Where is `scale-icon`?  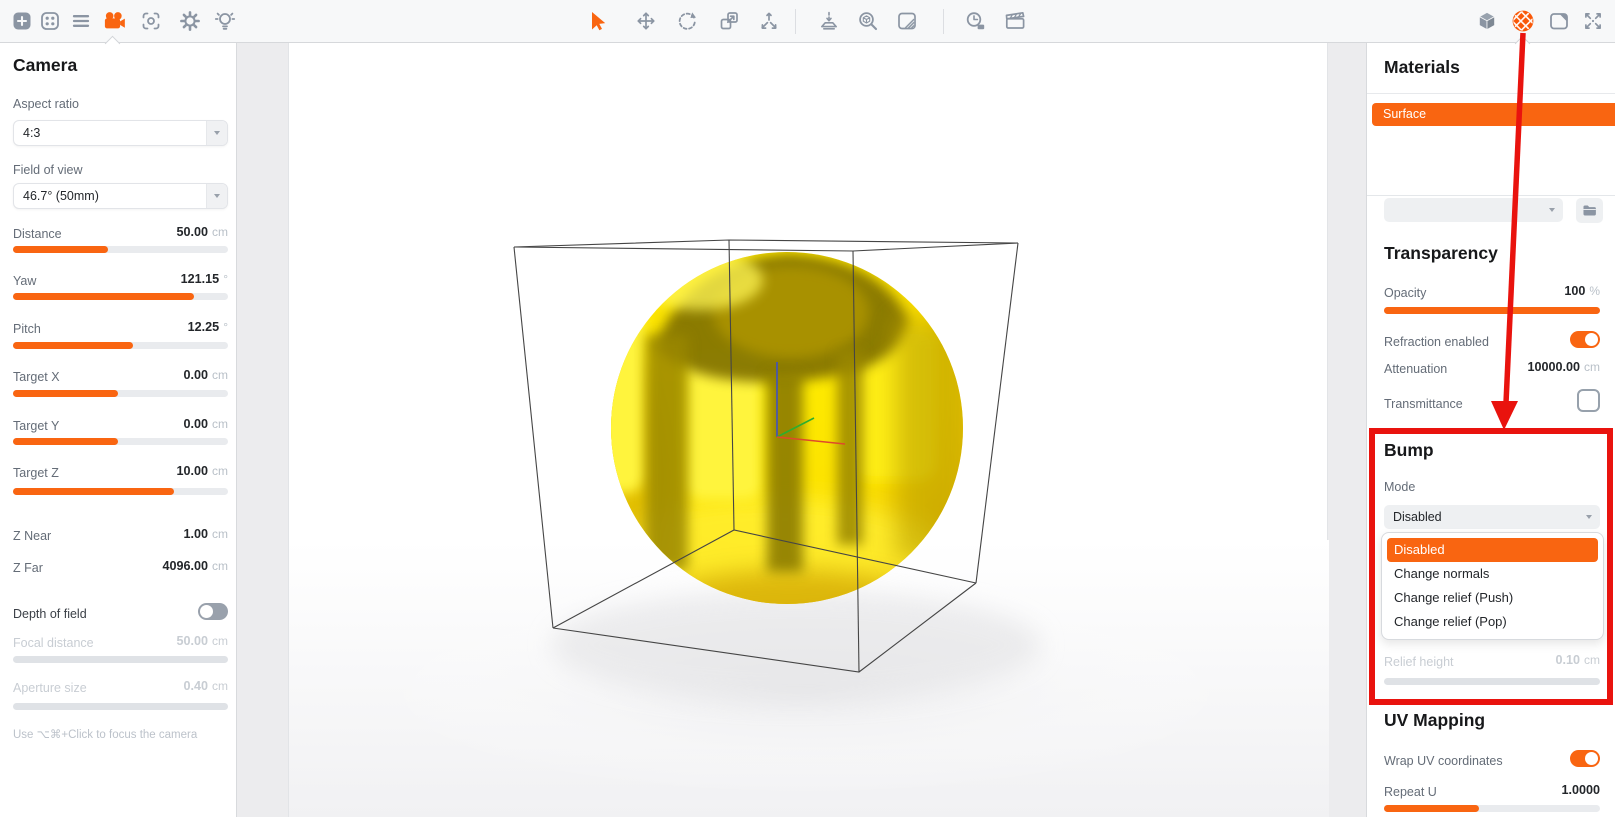 scale-icon is located at coordinates (729, 21).